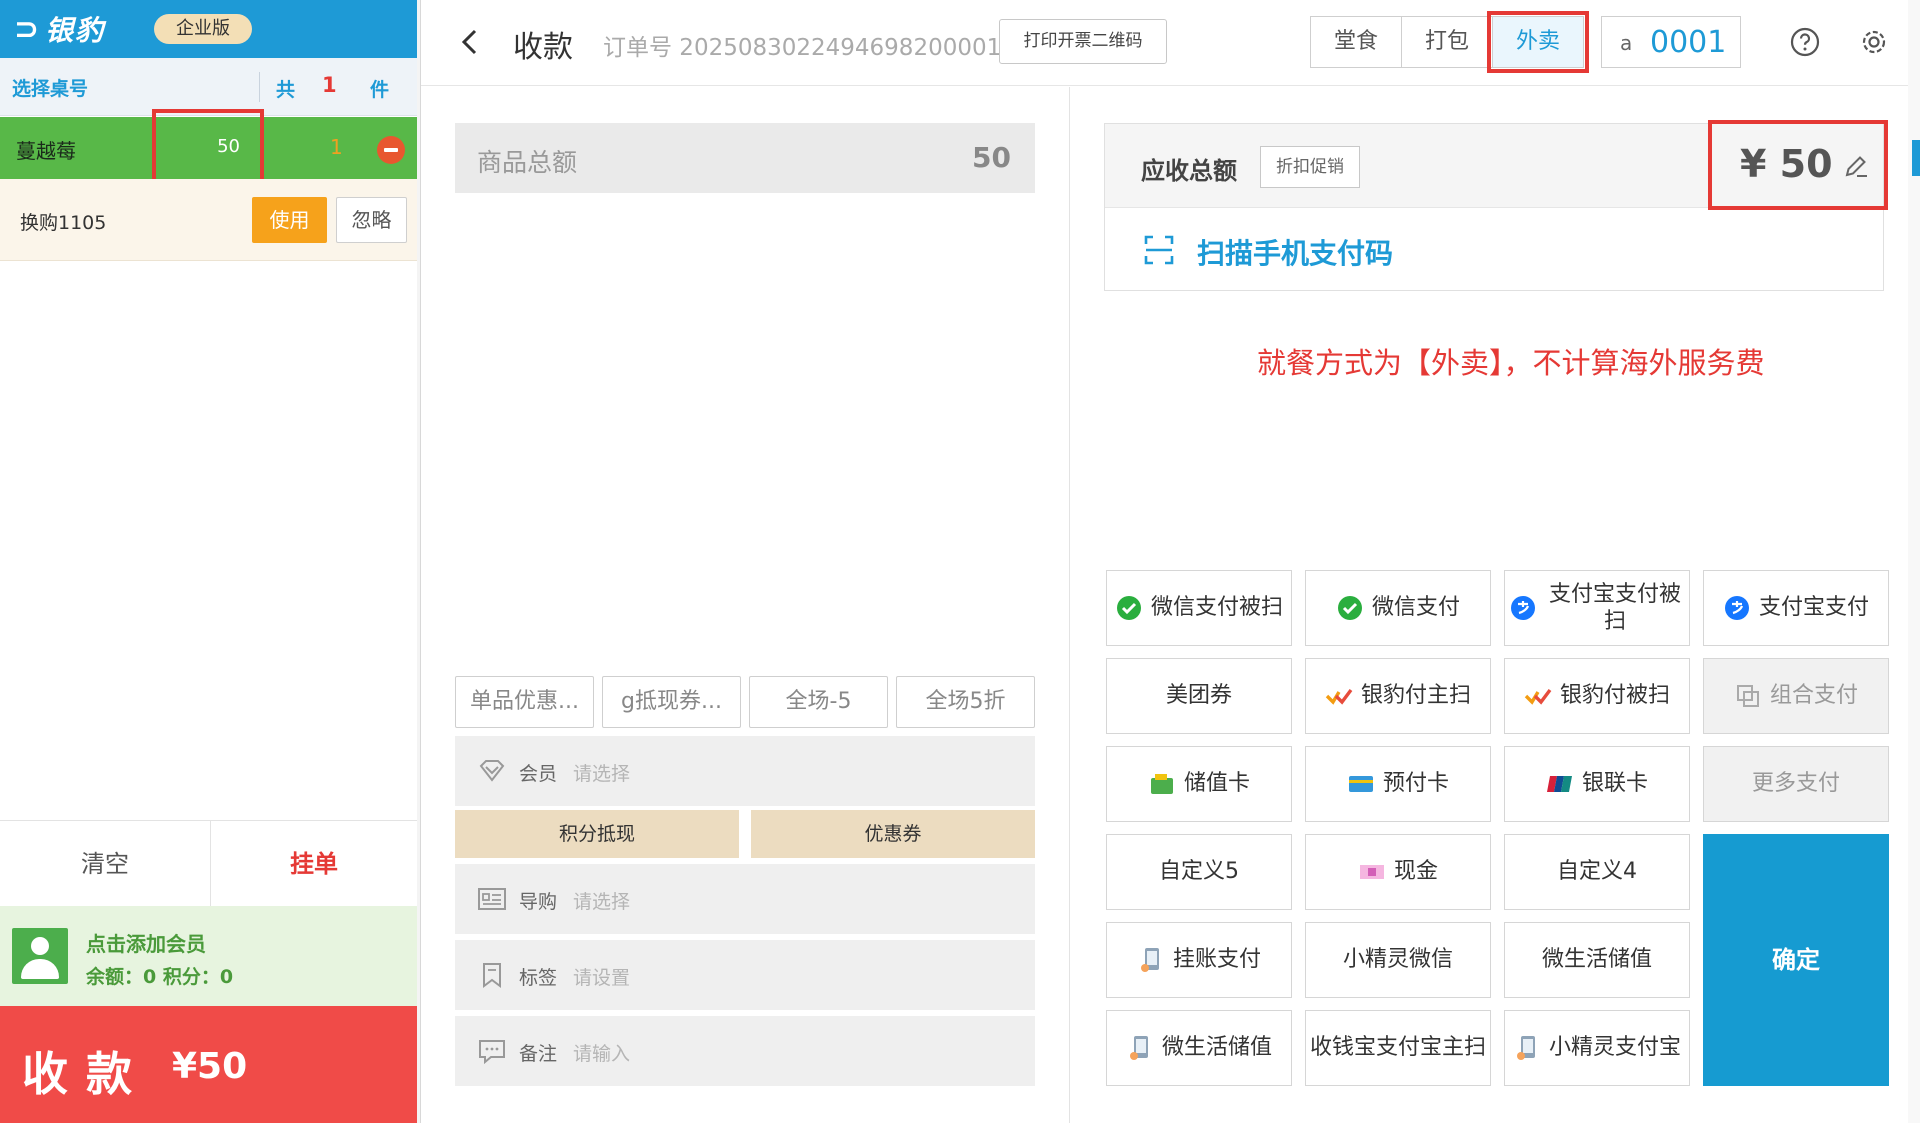 This screenshot has height=1123, width=1920. What do you see at coordinates (1796, 960) in the screenshot?
I see `confirm-button: 确定` at bounding box center [1796, 960].